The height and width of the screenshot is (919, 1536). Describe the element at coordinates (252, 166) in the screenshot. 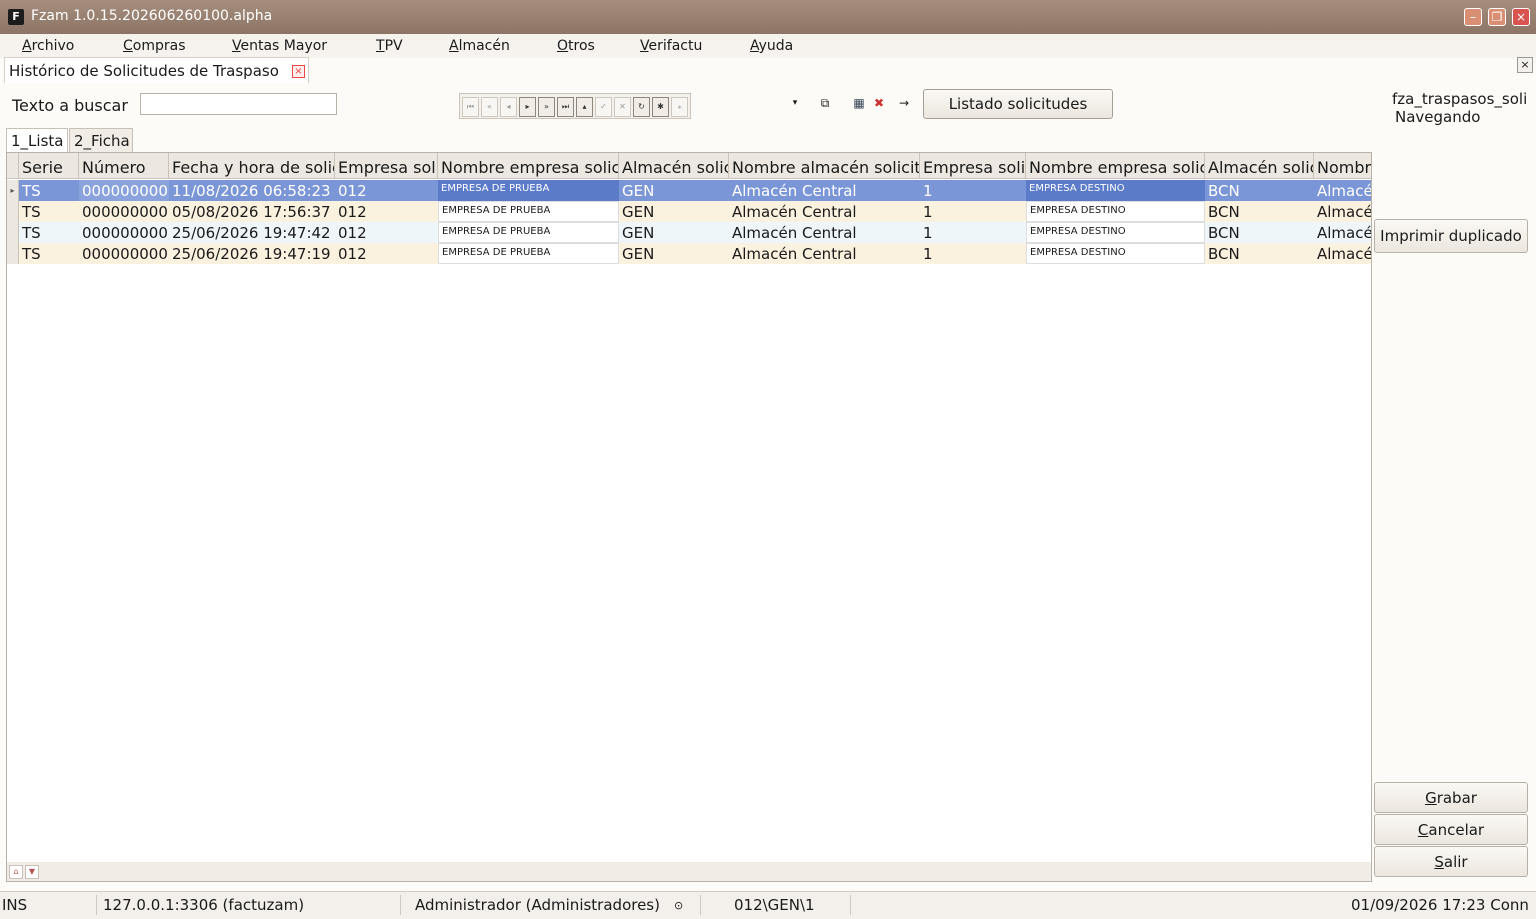

I see `column-header: Fecha y hora de solici` at that location.